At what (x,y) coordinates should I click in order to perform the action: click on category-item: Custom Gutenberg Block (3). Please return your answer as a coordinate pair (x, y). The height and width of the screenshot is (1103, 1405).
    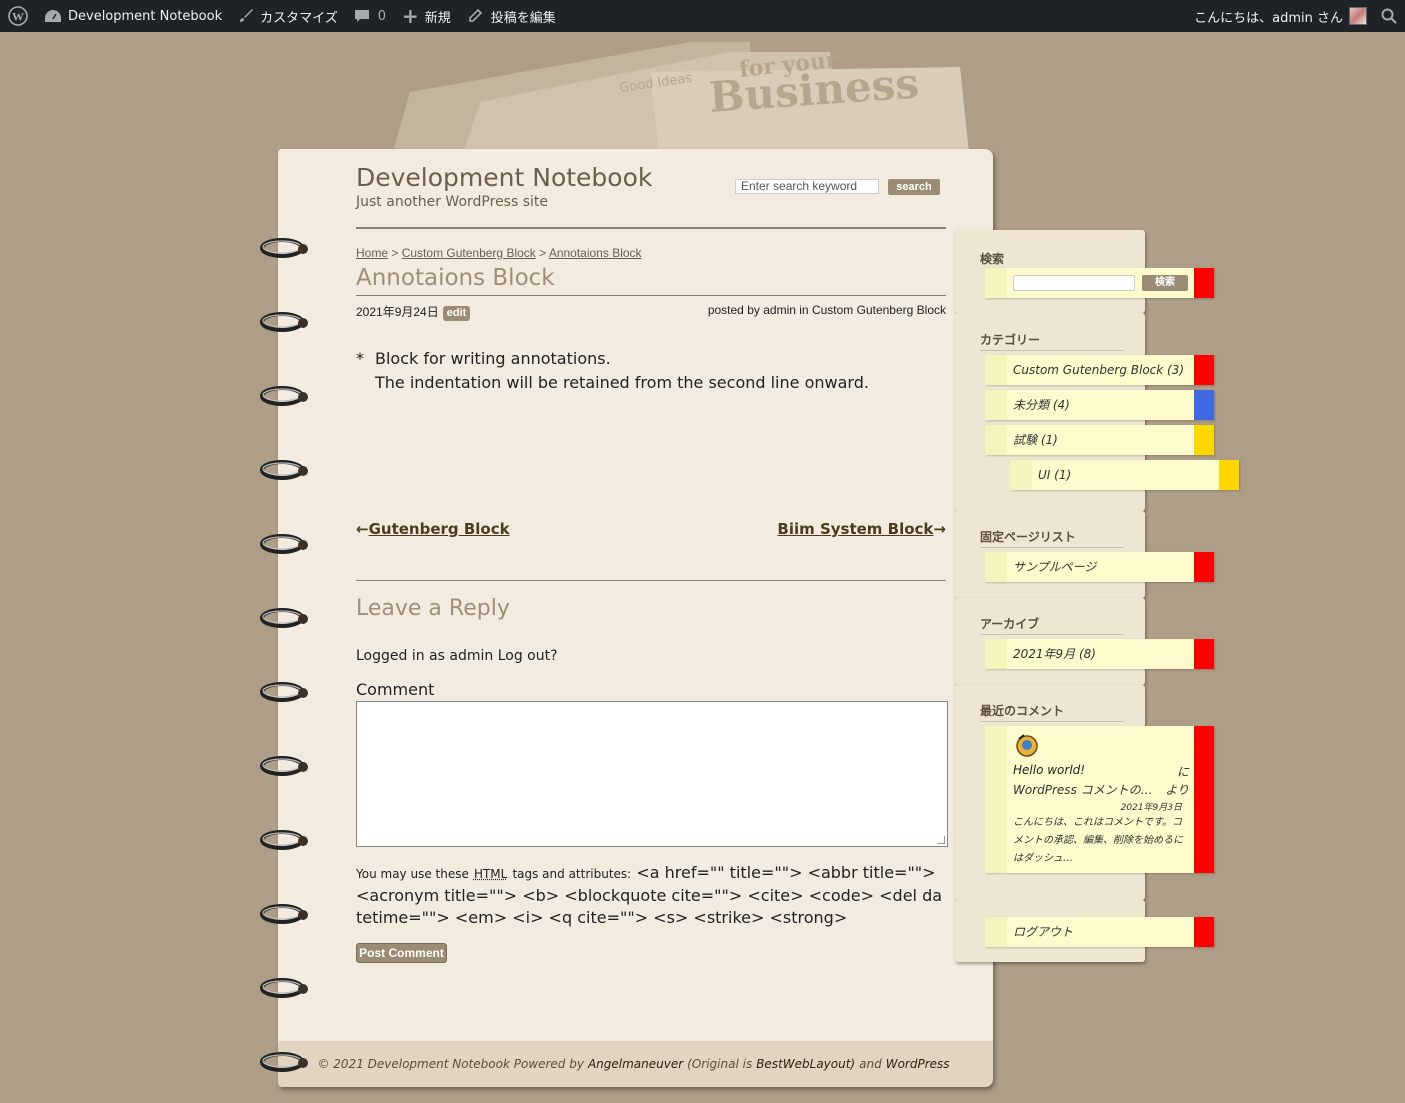
    Looking at the image, I should click on (1099, 370).